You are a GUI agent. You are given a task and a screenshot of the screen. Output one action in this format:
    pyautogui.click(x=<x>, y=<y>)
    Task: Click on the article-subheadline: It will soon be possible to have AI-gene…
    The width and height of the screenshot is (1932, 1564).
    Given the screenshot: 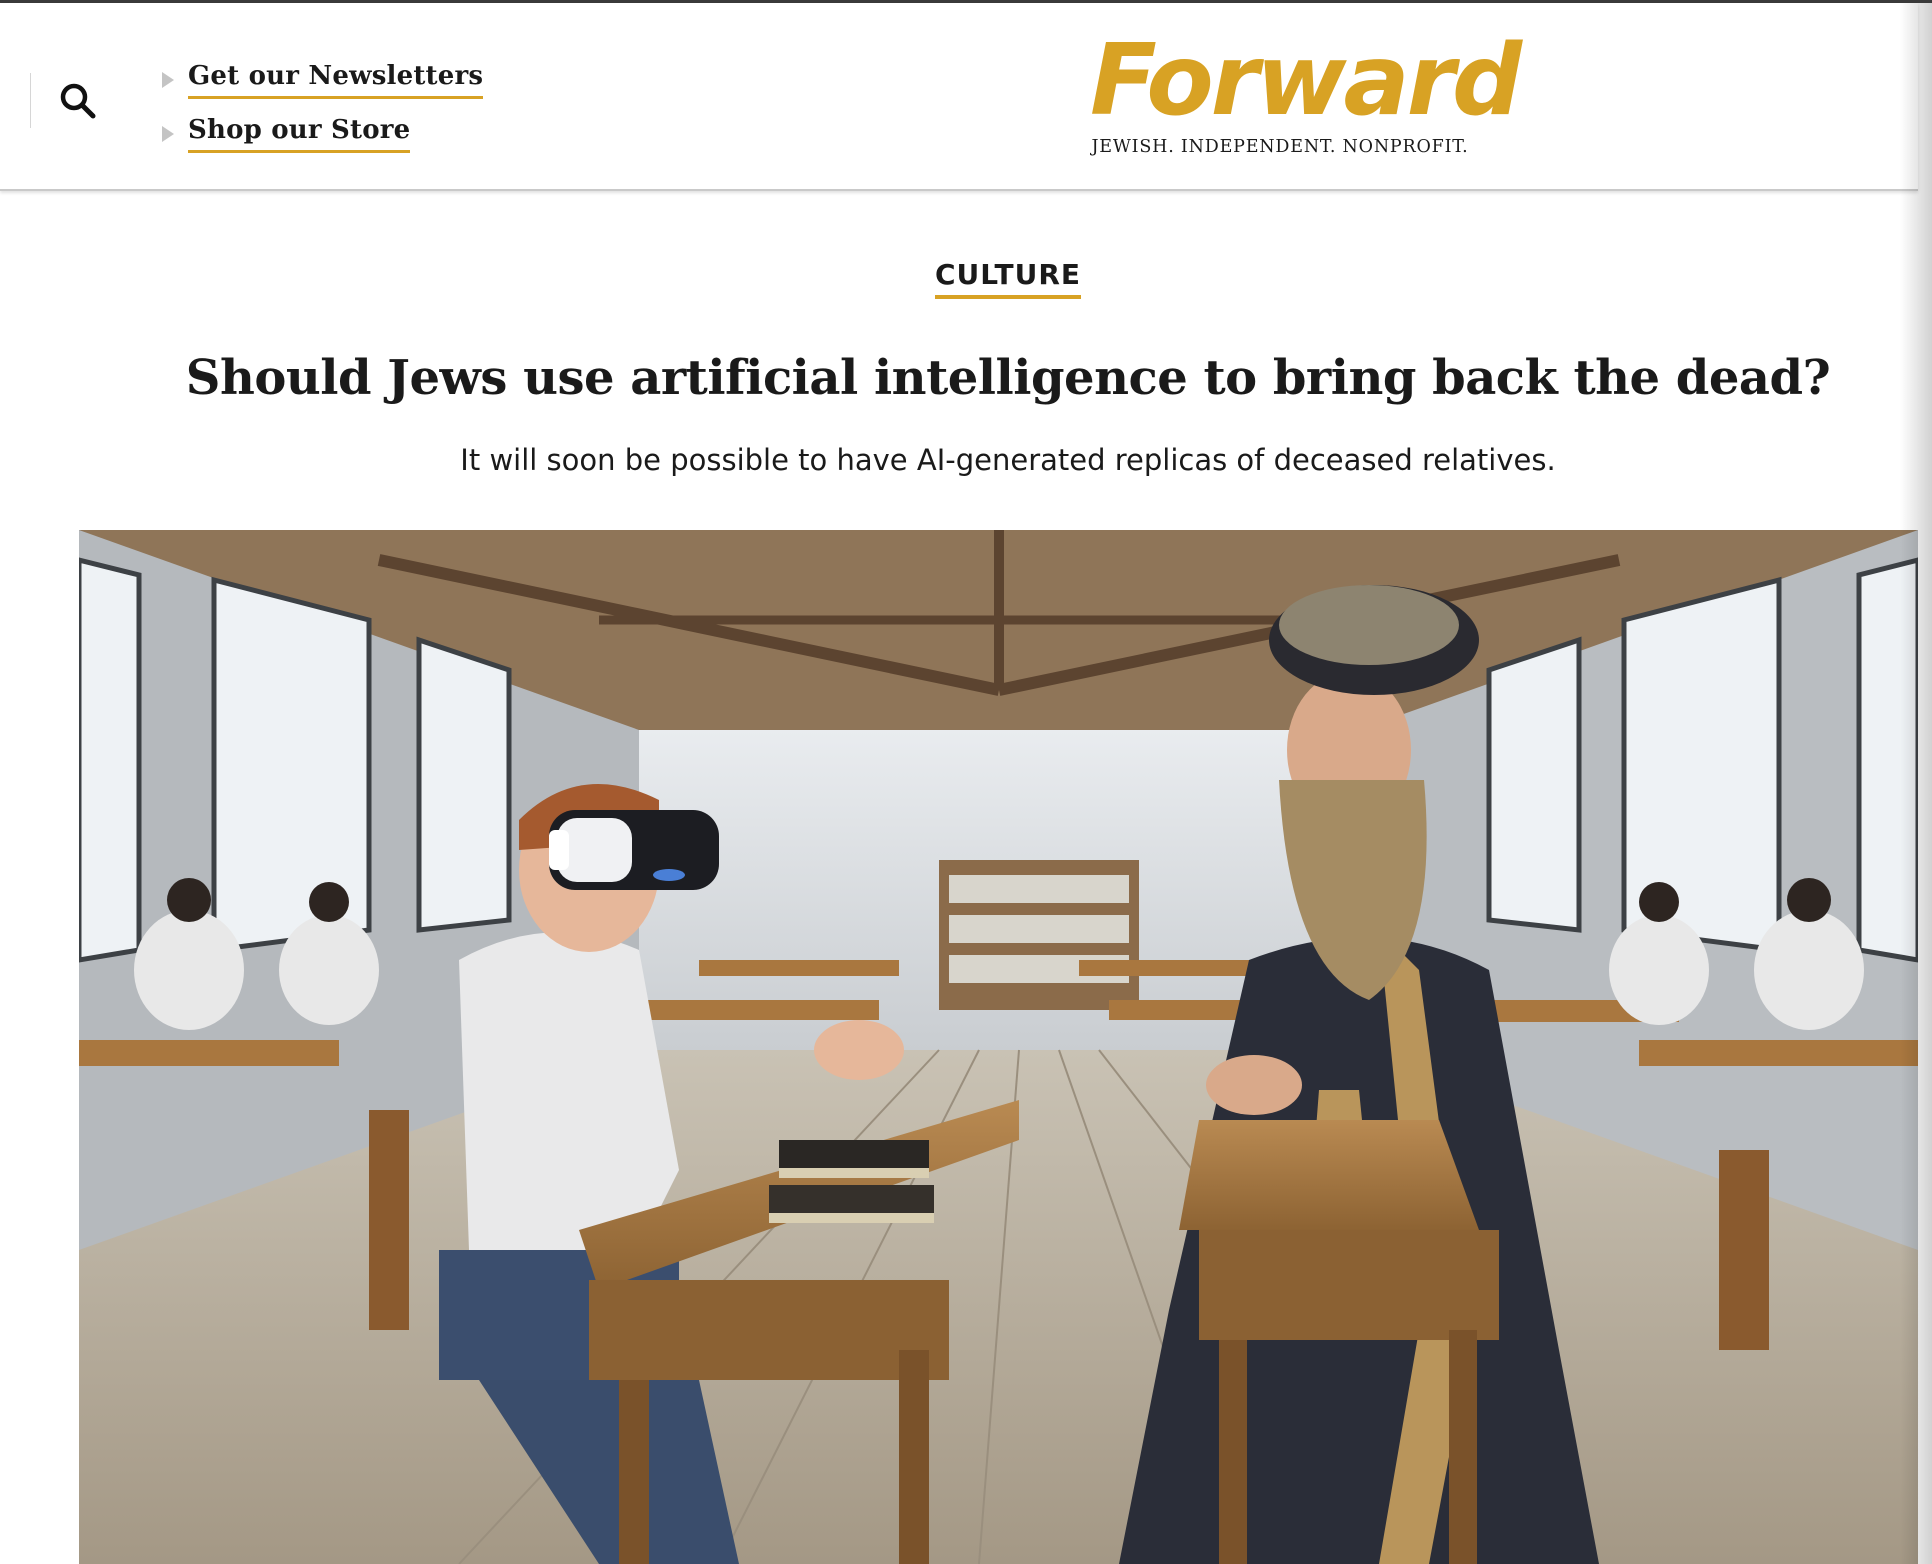 What is the action you would take?
    pyautogui.click(x=1008, y=460)
    